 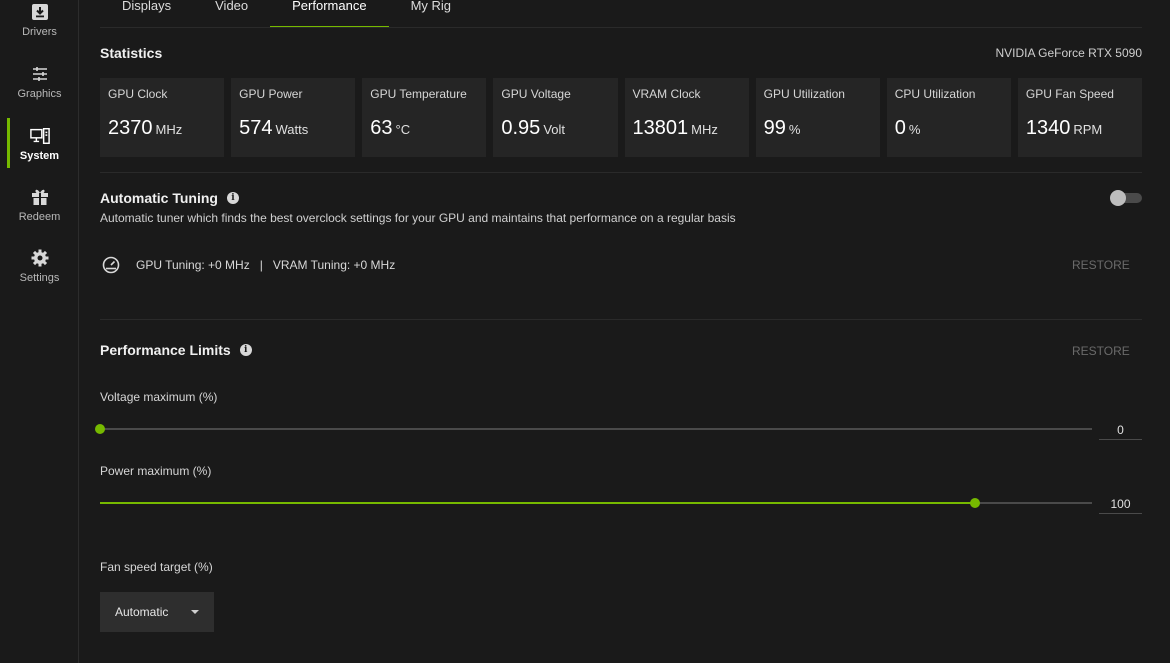 What do you see at coordinates (292, 129) in the screenshot?
I see `stat-unit: Watts` at bounding box center [292, 129].